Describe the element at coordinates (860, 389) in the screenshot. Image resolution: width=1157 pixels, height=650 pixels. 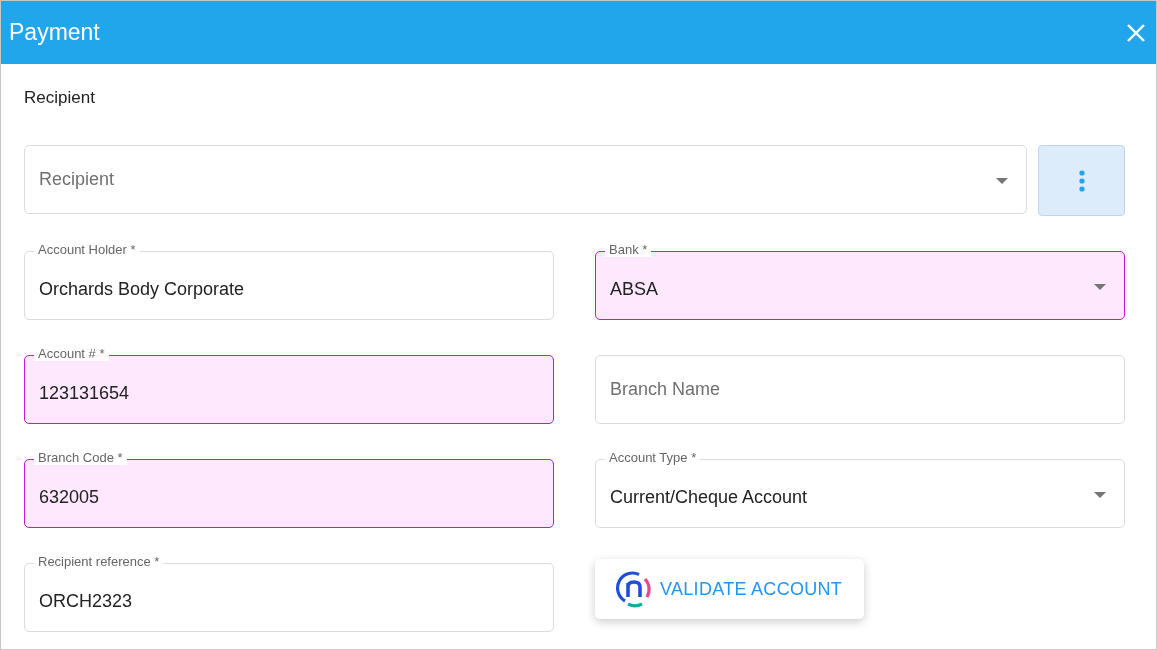
I see `input-field: Branch Name` at that location.